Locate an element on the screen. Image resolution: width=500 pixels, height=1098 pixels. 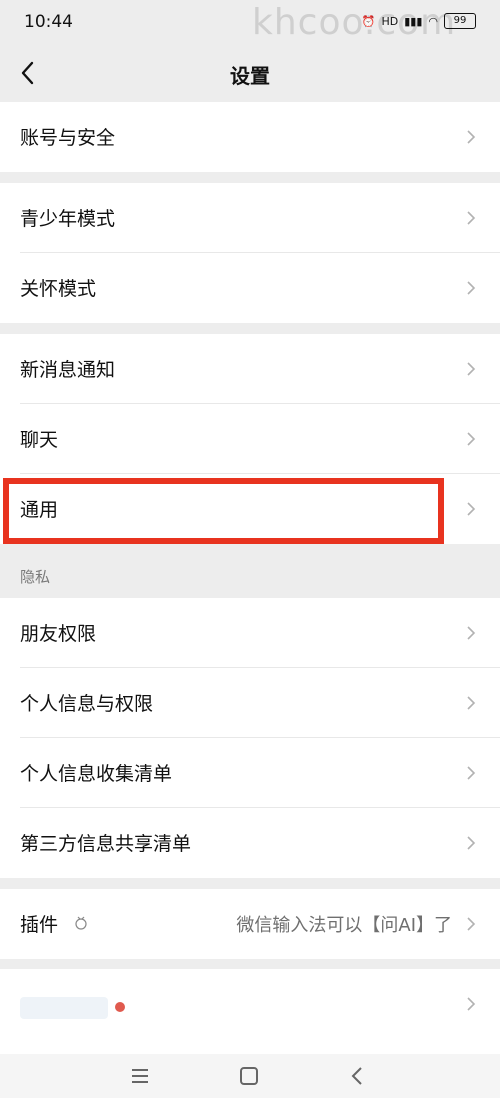
settings-item-personal-info-collection: 个人信息收集清单 is located at coordinates (250, 773).